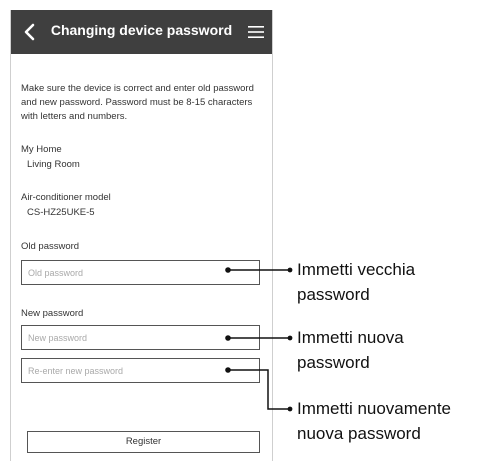 The width and height of the screenshot is (496, 461). I want to click on home-value: Living Room, so click(53, 164).